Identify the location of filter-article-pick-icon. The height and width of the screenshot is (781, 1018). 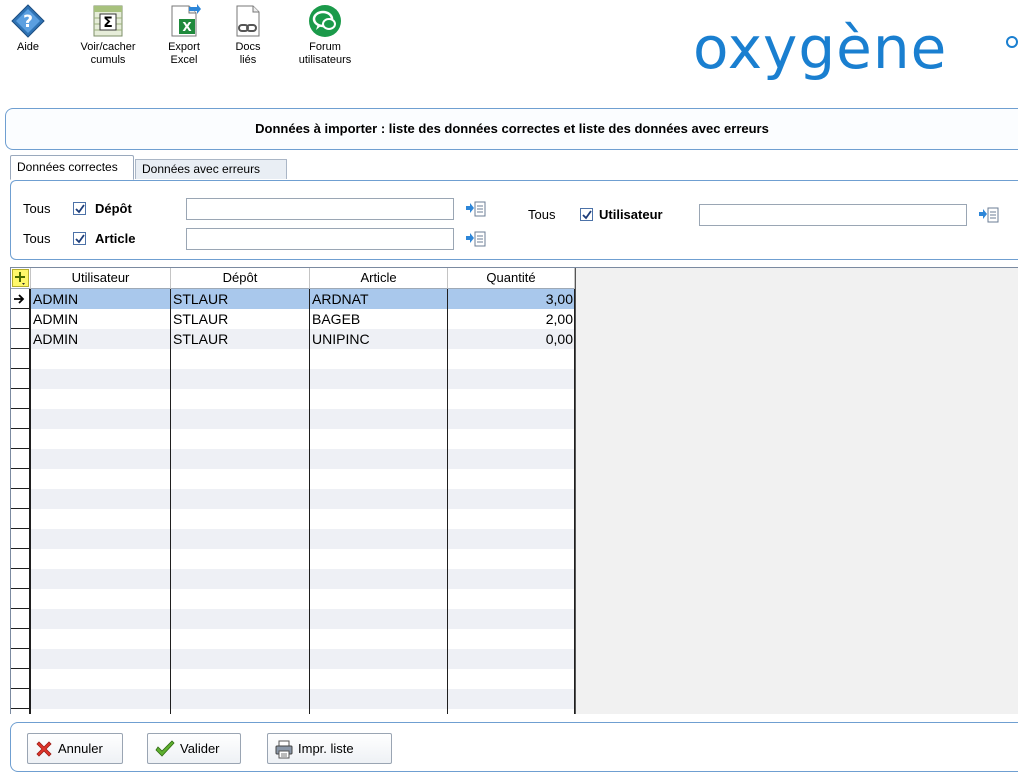
(476, 239).